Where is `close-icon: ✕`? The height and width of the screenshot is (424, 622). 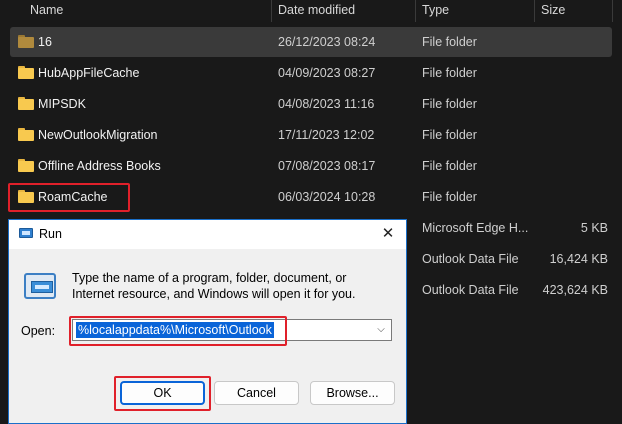
close-icon: ✕ is located at coordinates (388, 234).